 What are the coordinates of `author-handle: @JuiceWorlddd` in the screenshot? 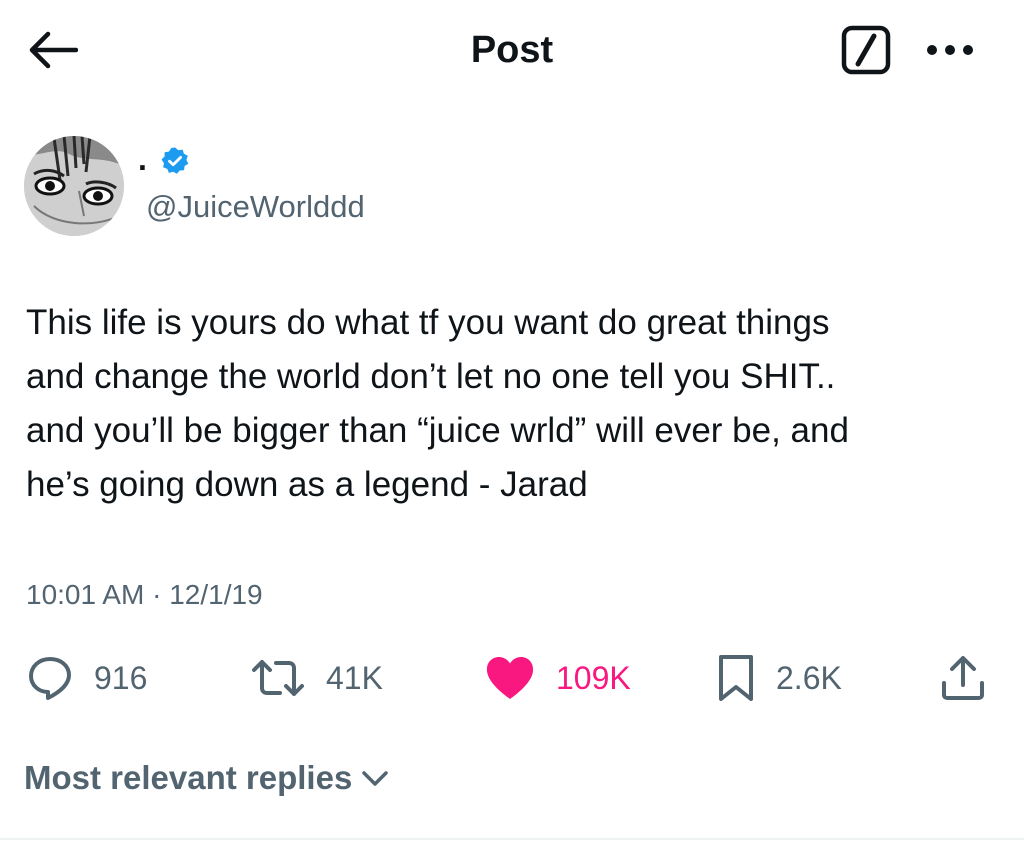 It's located at (255, 207).